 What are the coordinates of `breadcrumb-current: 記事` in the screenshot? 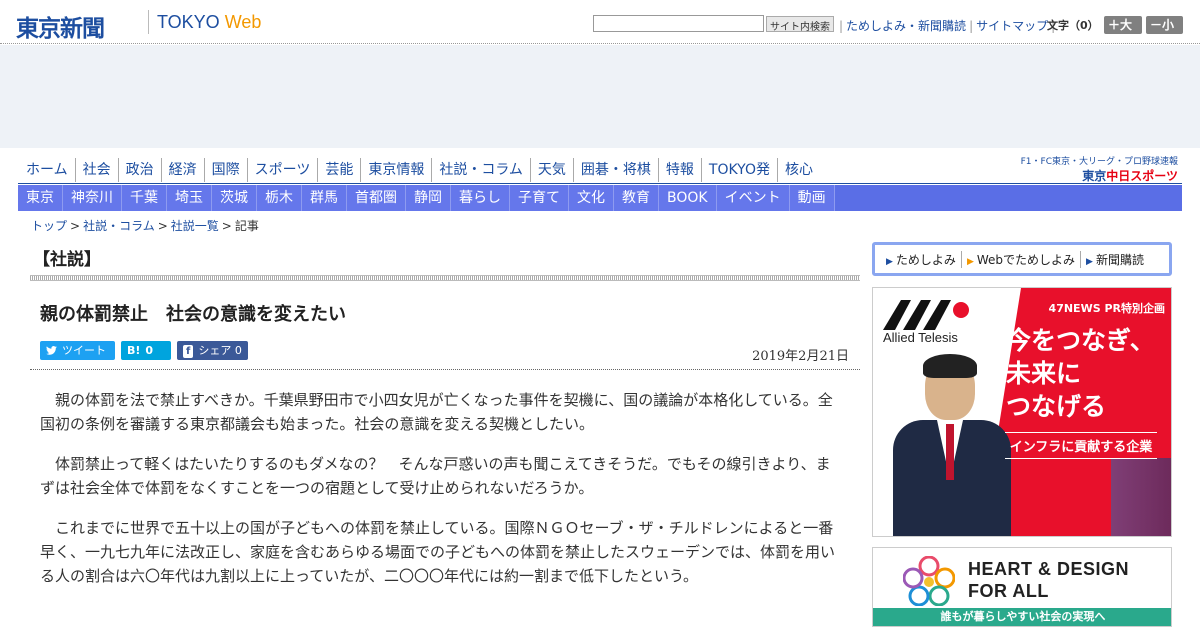 It's located at (246, 226).